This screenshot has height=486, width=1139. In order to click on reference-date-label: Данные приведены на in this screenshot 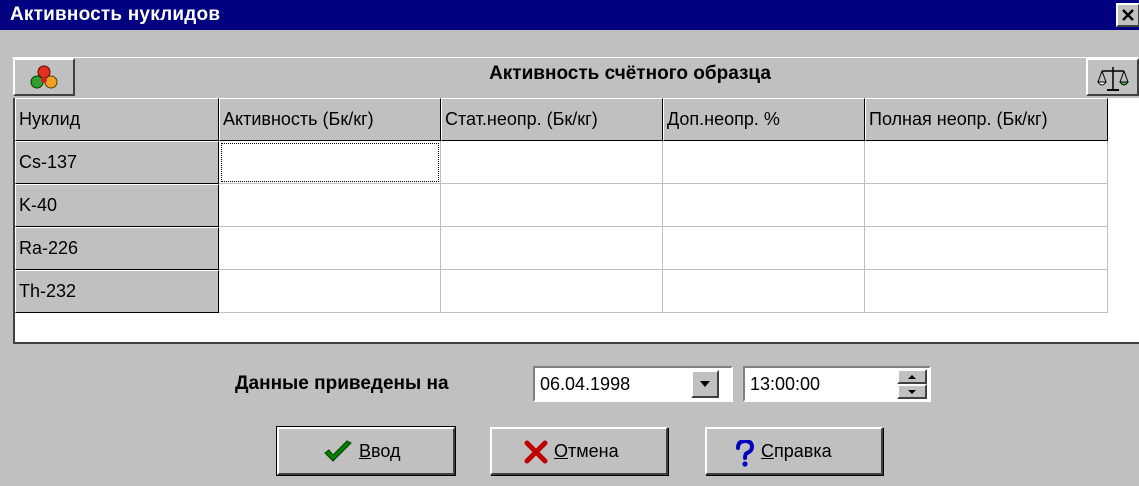, I will do `click(342, 383)`.